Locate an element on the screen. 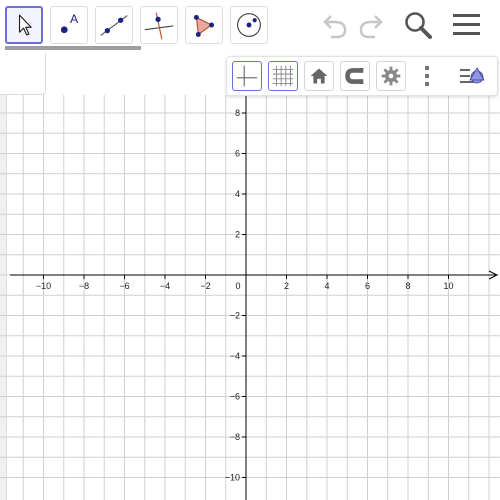 The height and width of the screenshot is (500, 500). polygon-tool-button is located at coordinates (204, 25).